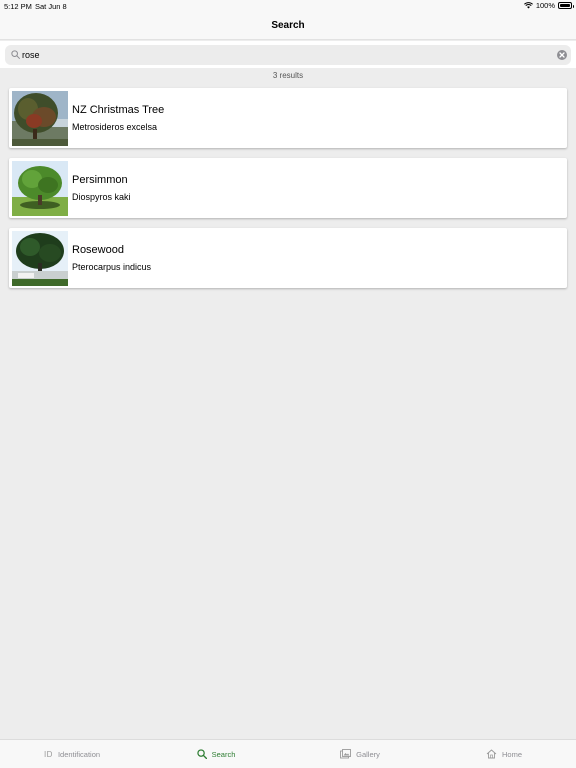  Describe the element at coordinates (100, 180) in the screenshot. I see `result-title: Persimmon` at that location.